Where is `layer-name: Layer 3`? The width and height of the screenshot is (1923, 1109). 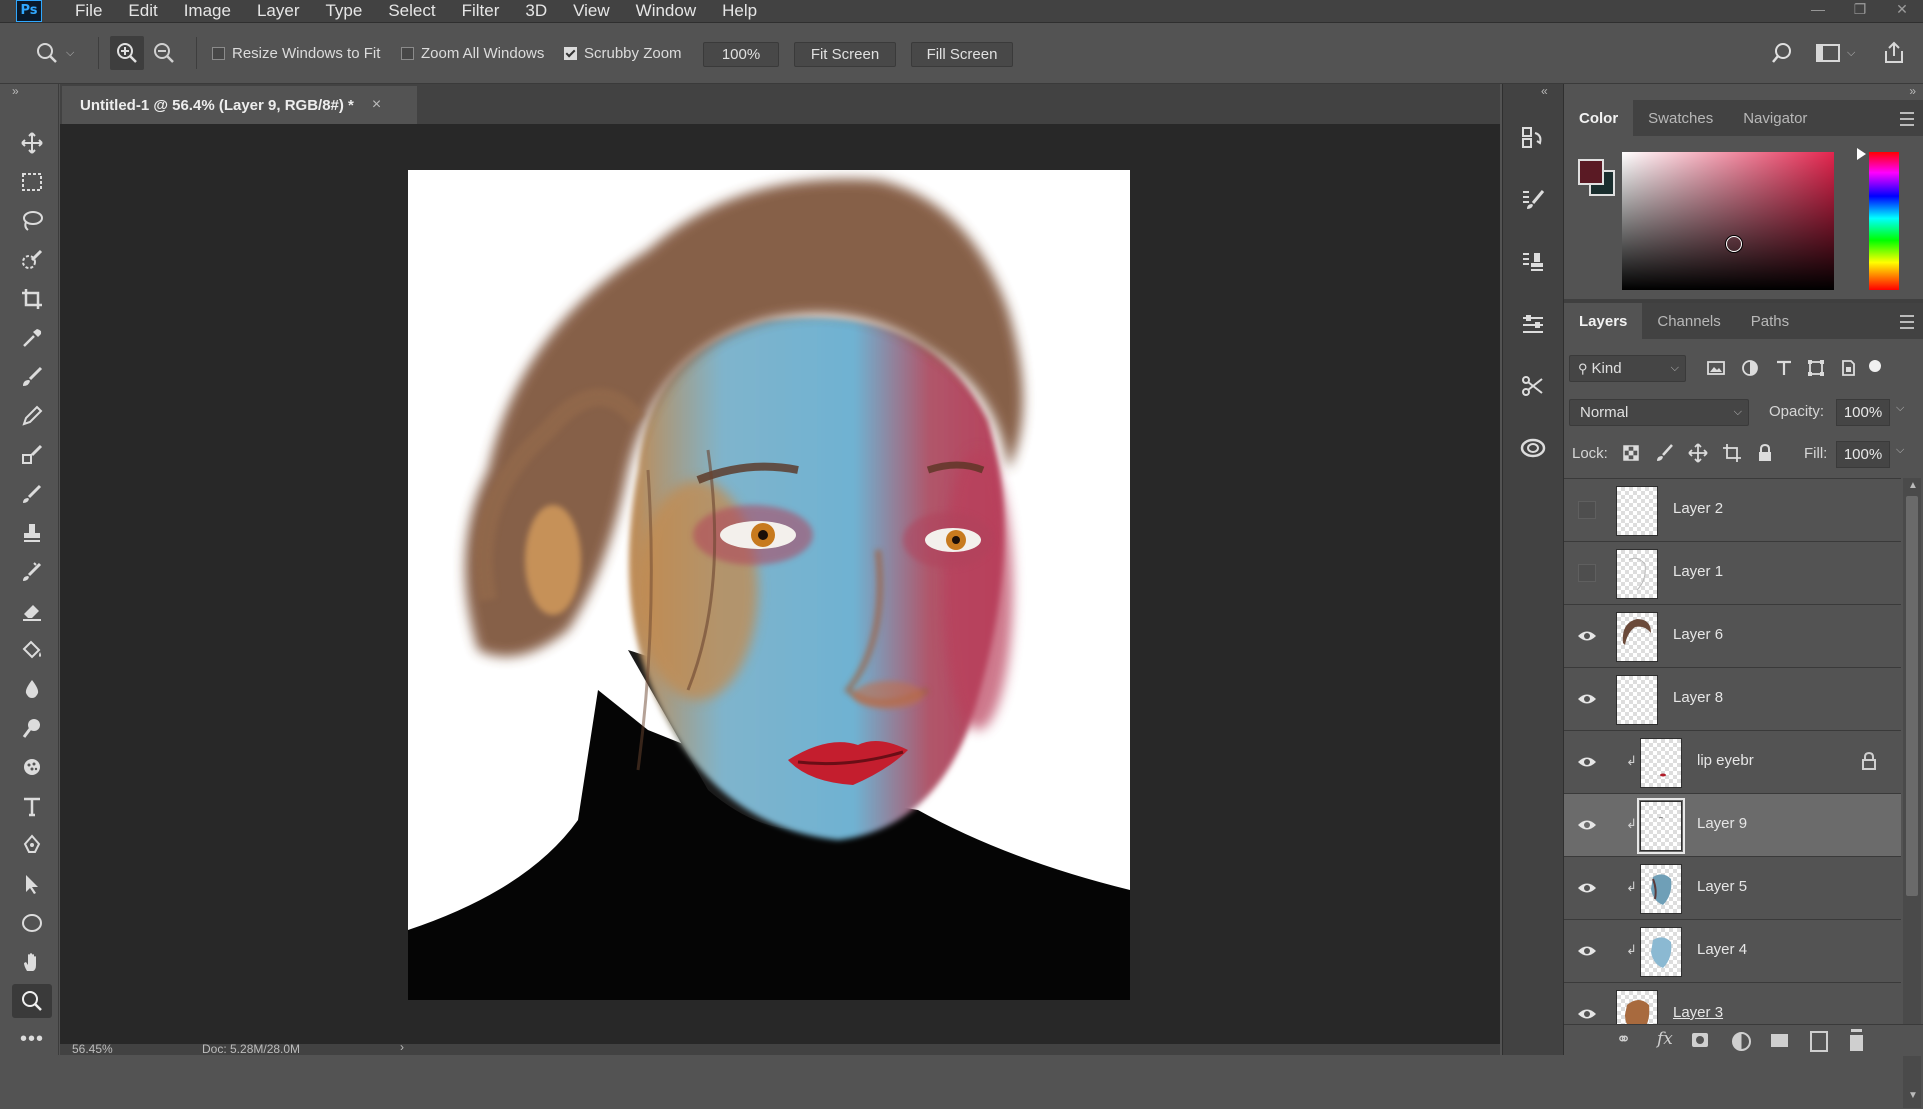 layer-name: Layer 3 is located at coordinates (1698, 1012).